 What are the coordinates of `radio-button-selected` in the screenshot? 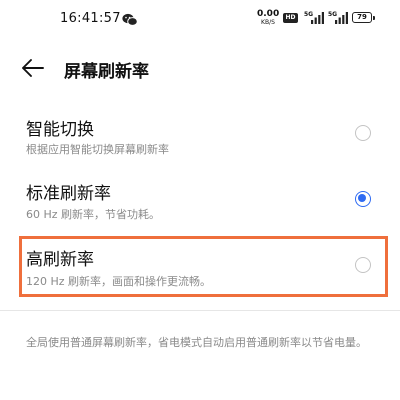 It's located at (363, 199).